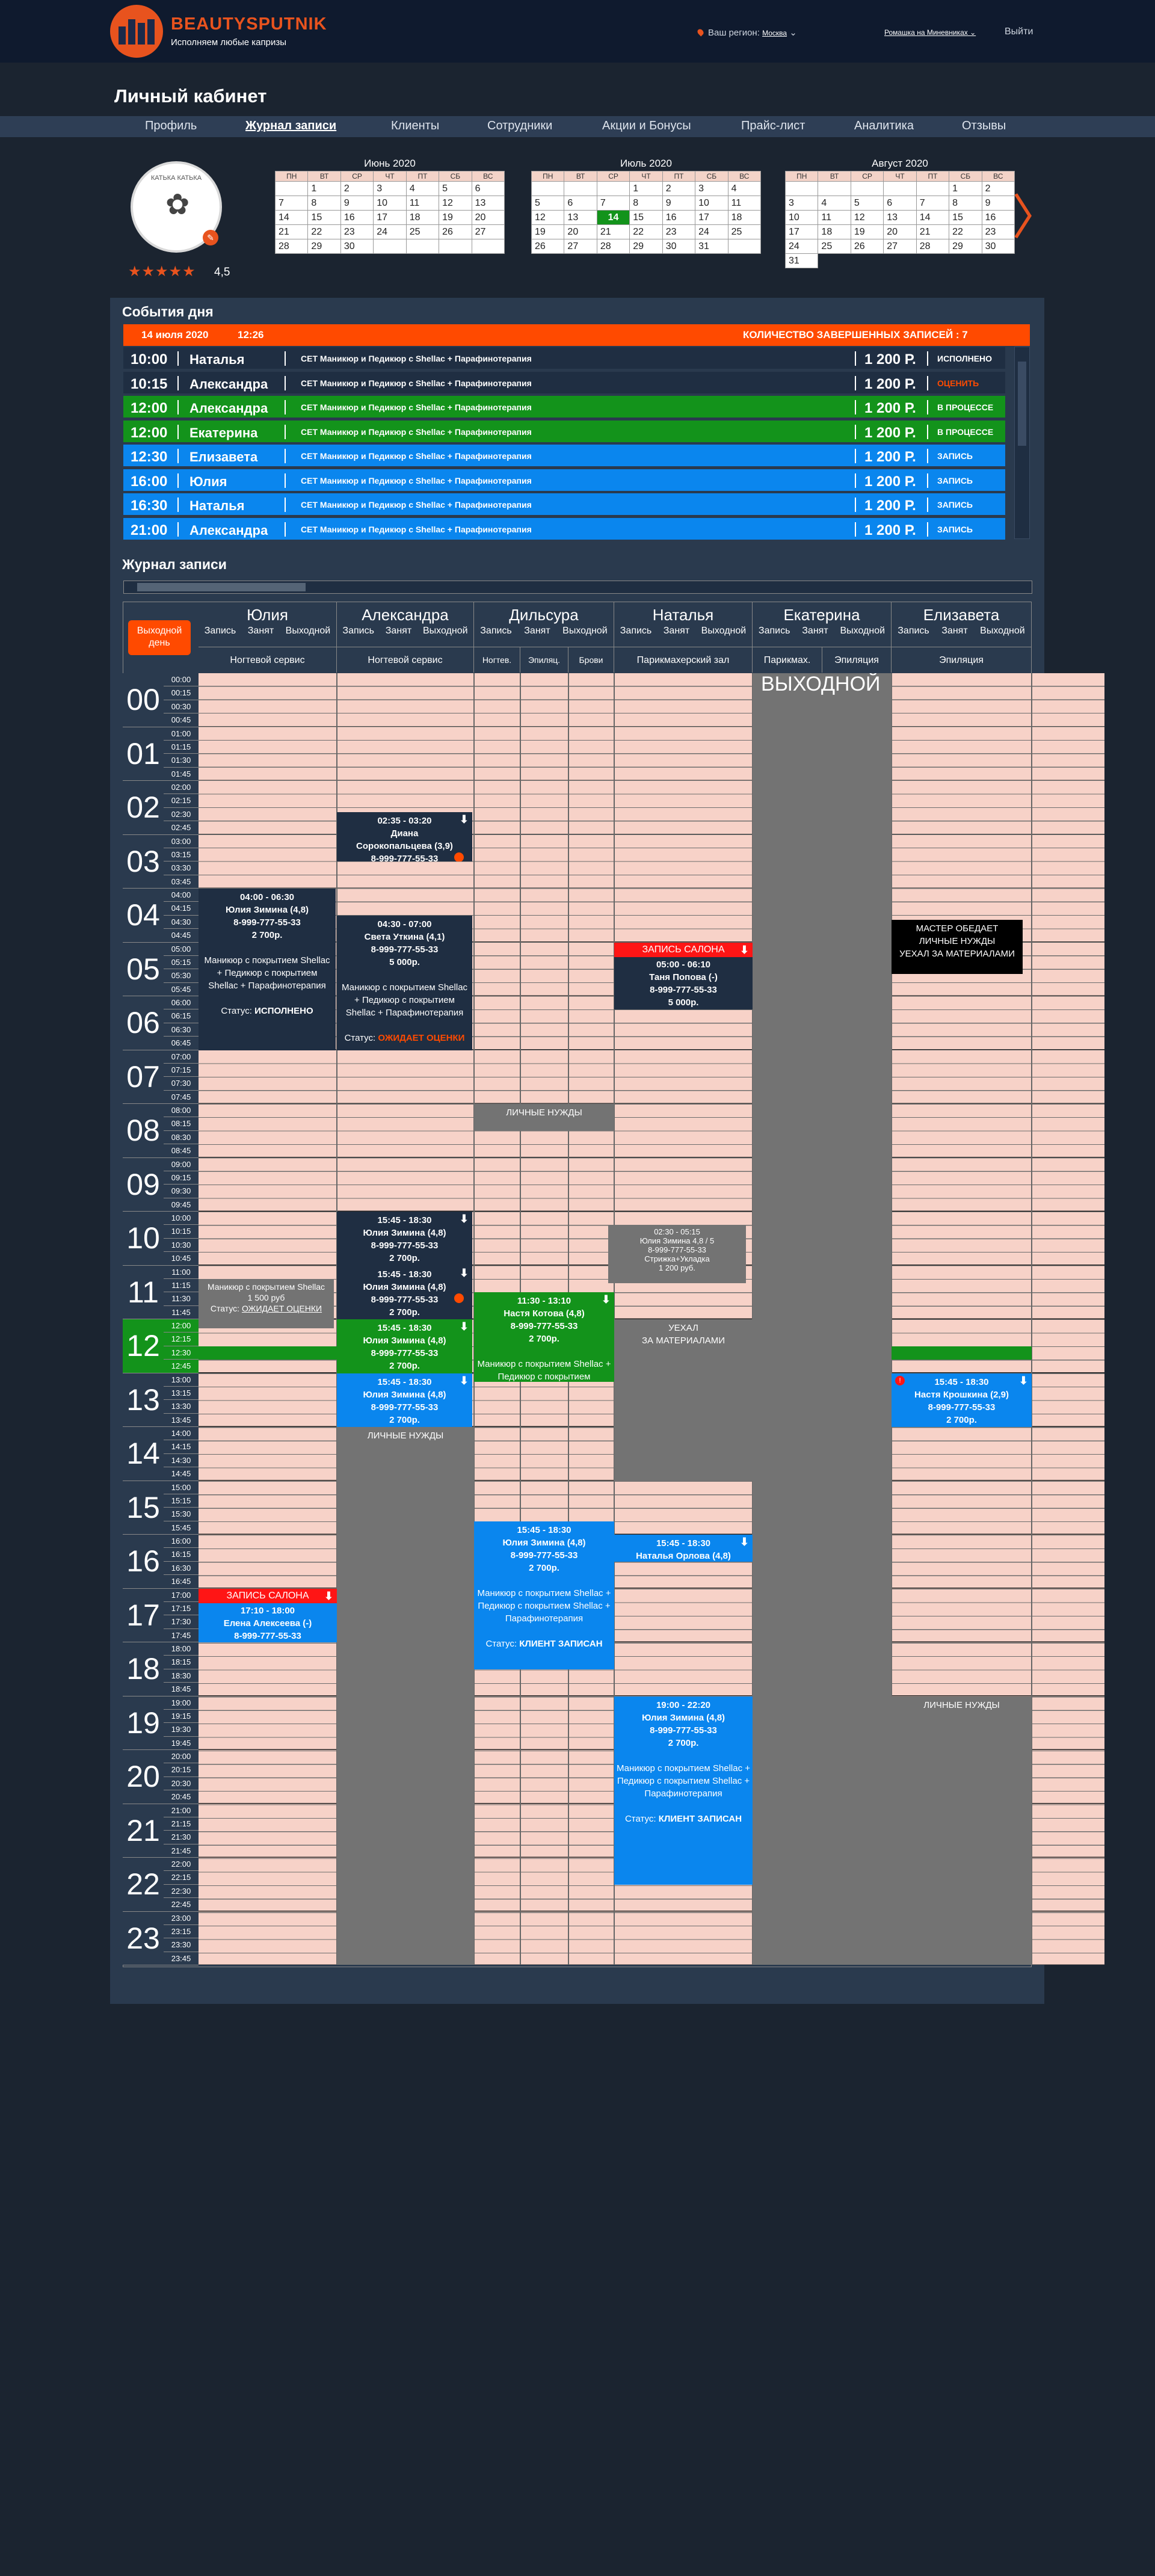  What do you see at coordinates (181, 1649) in the screenshot?
I see `quarter-label: 18:00` at bounding box center [181, 1649].